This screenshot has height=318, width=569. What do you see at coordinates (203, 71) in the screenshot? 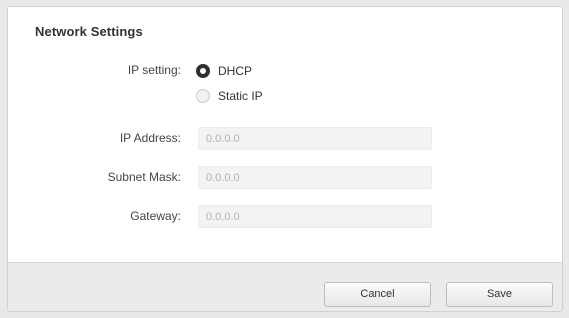
I see `dhcp-radio` at bounding box center [203, 71].